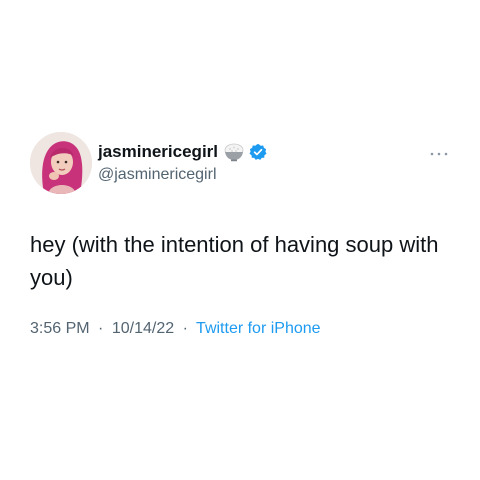 The image size is (480, 480). Describe the element at coordinates (143, 328) in the screenshot. I see `tweet-date: 10/14/22` at that location.